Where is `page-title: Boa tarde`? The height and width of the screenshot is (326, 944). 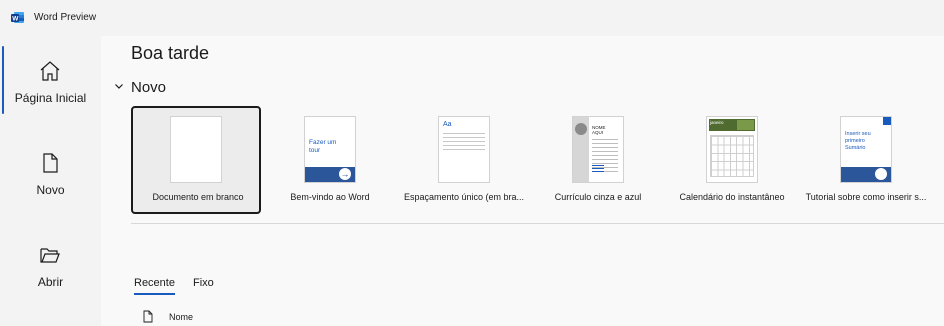
page-title: Boa tarde is located at coordinates (170, 53).